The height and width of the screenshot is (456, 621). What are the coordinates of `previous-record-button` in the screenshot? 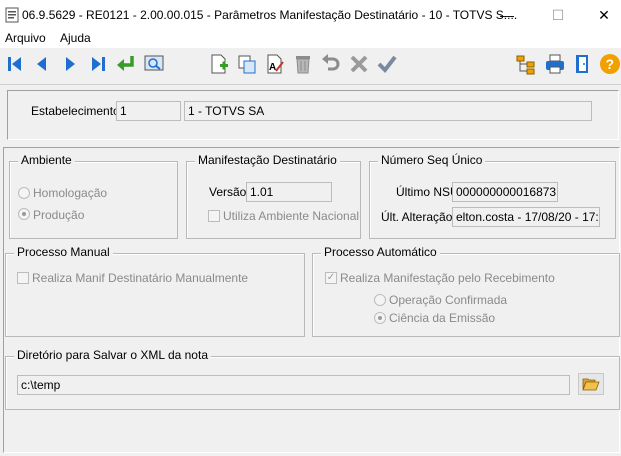 It's located at (42, 64).